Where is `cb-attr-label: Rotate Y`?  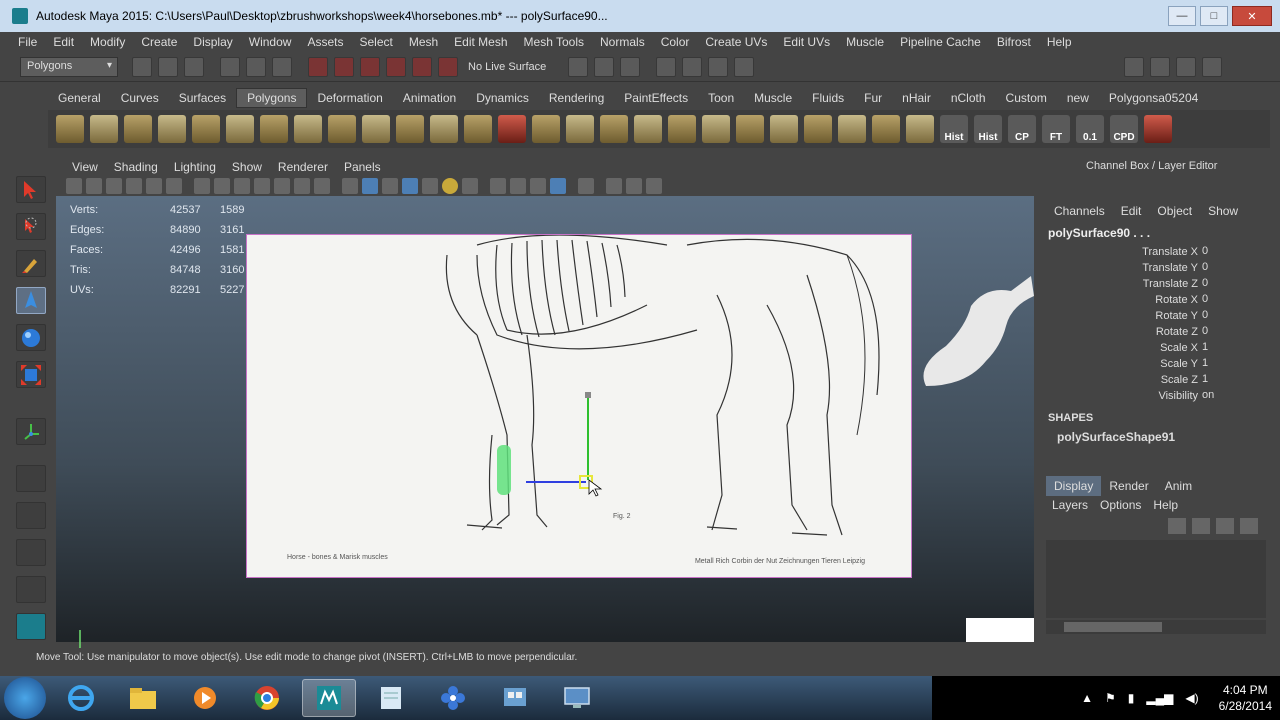
cb-attr-label: Rotate Y is located at coordinates (1119, 316).